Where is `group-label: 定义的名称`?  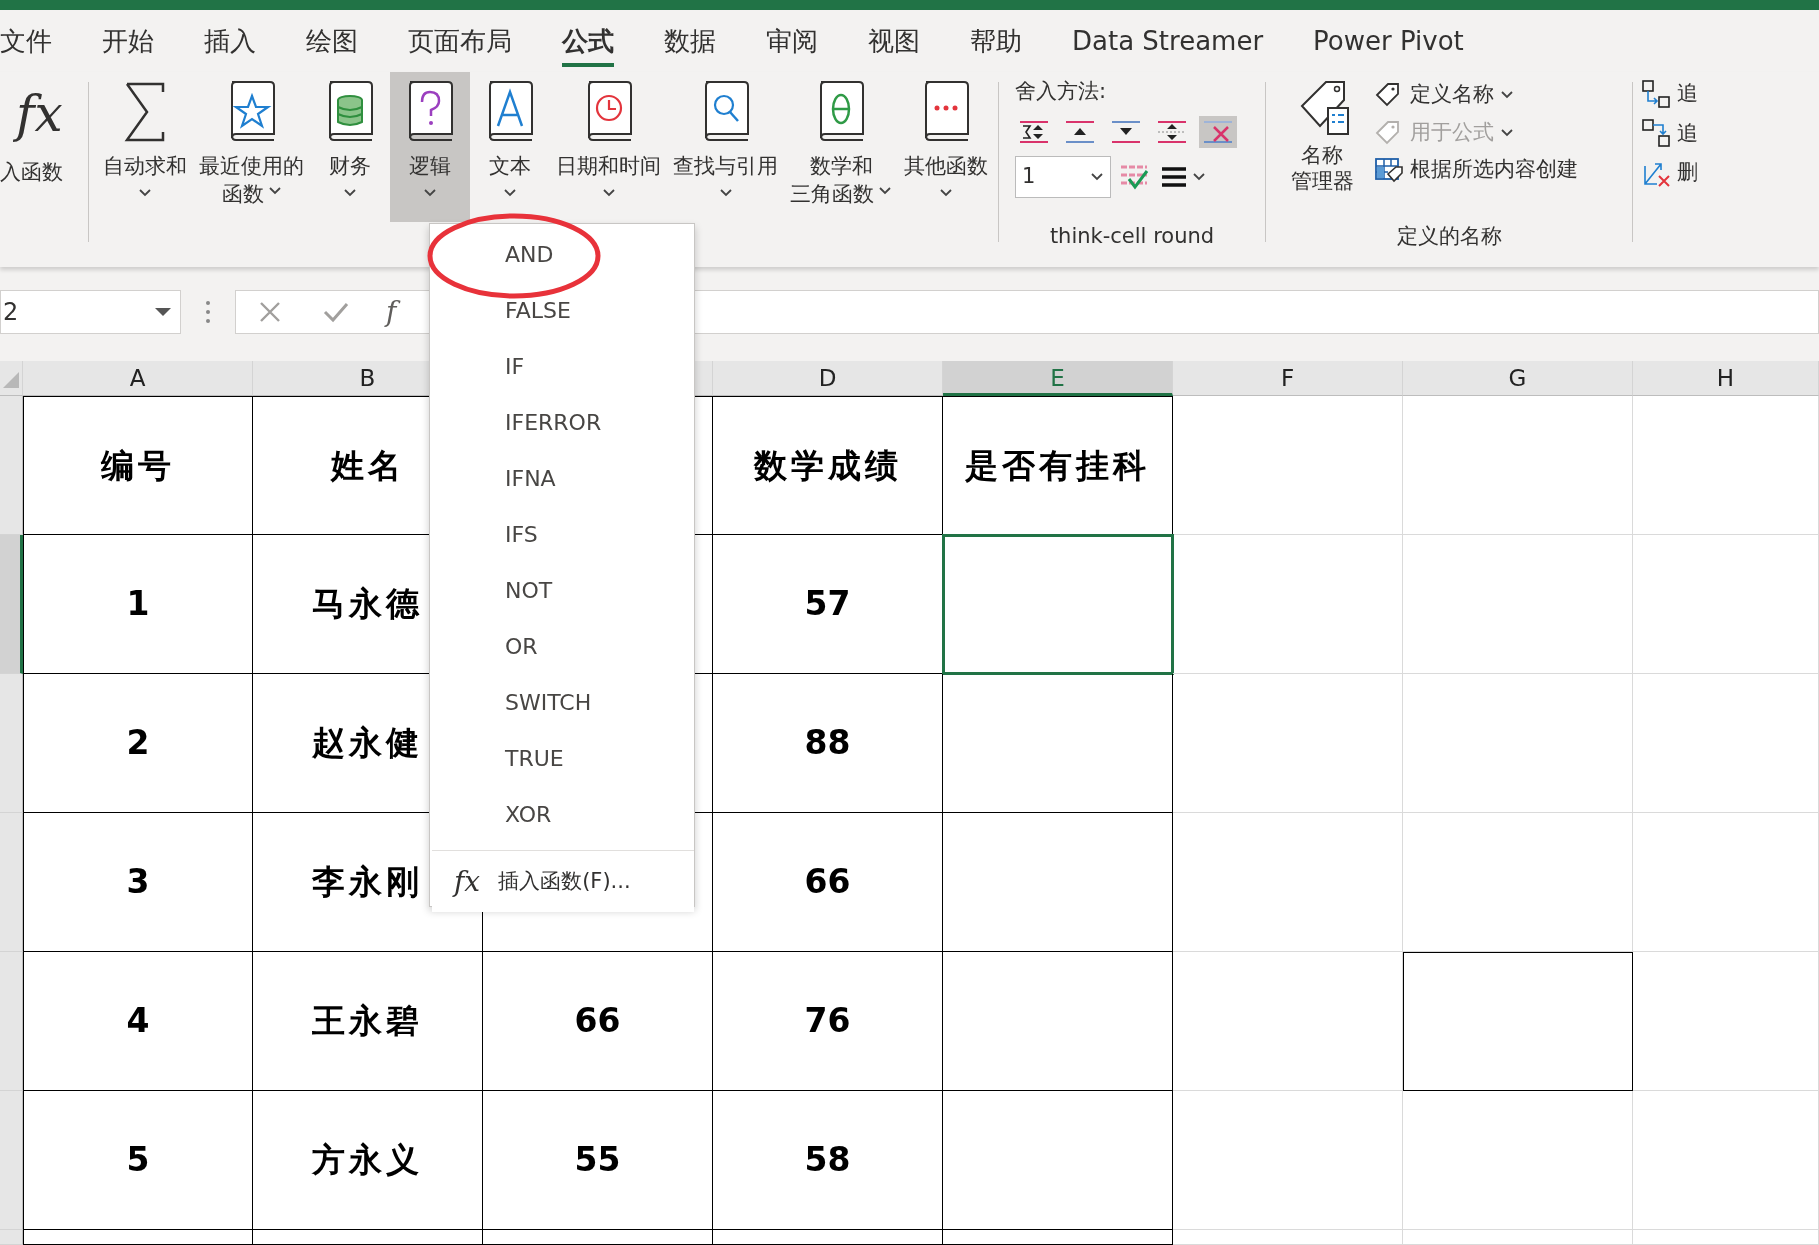 group-label: 定义的名称 is located at coordinates (1449, 236).